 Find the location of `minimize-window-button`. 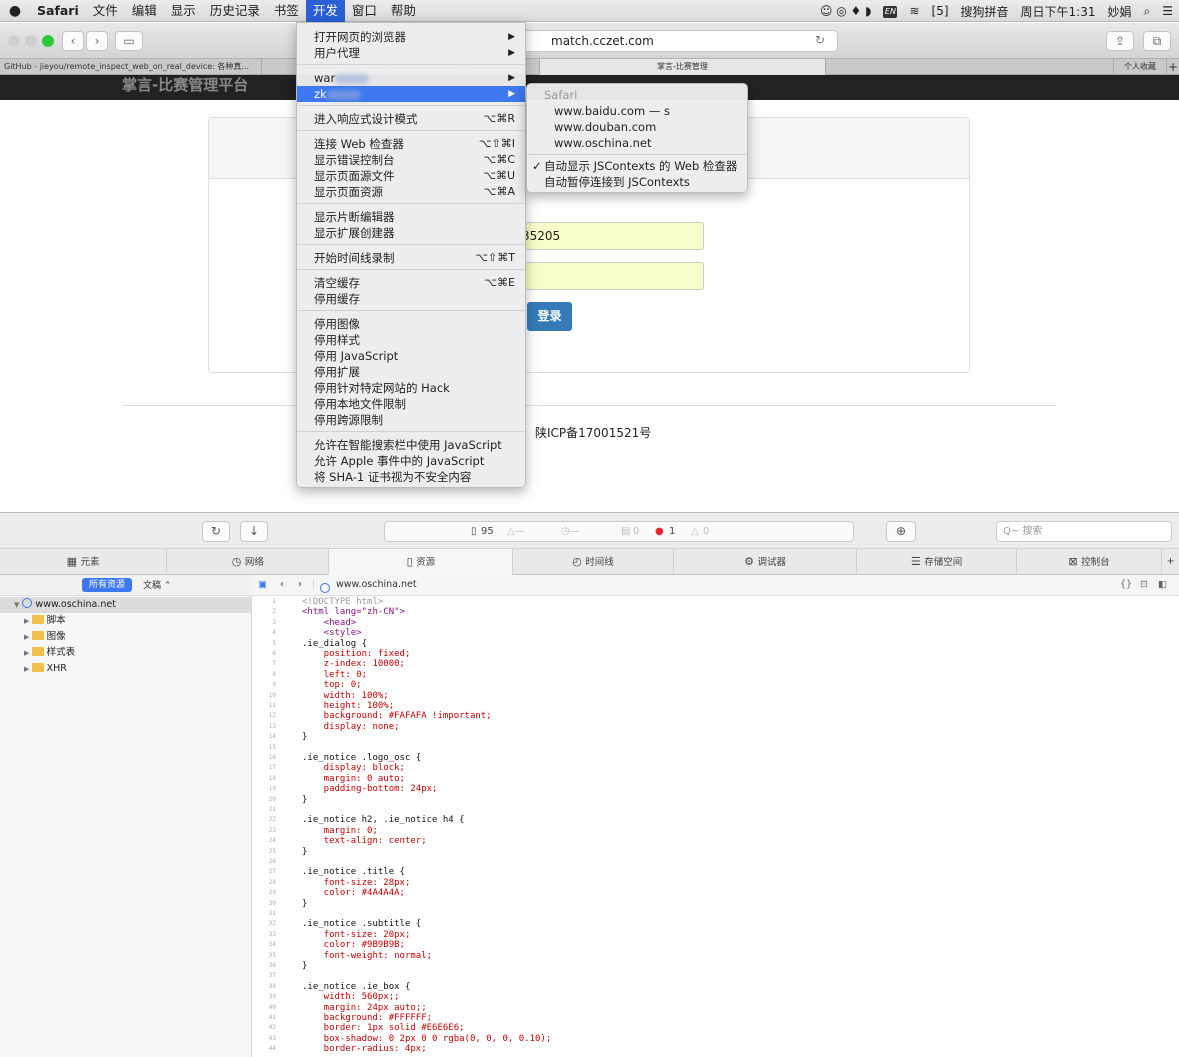

minimize-window-button is located at coordinates (31, 41).